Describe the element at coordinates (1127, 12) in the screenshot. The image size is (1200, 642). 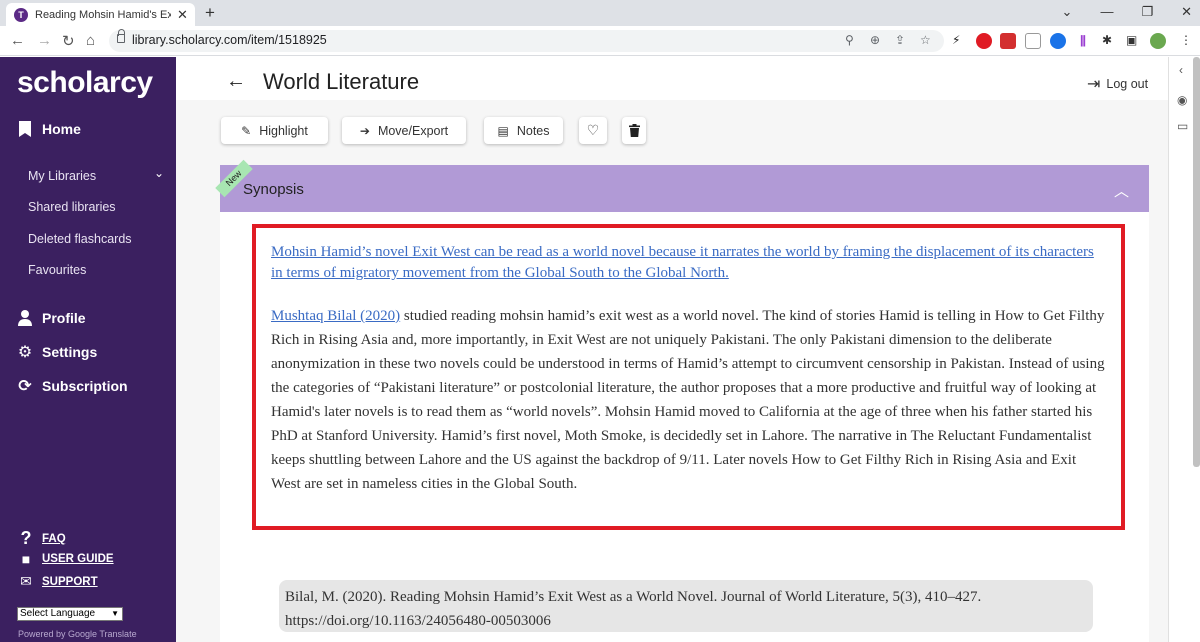
I see `window-controls: ⌄ — ❐ ✕` at that location.